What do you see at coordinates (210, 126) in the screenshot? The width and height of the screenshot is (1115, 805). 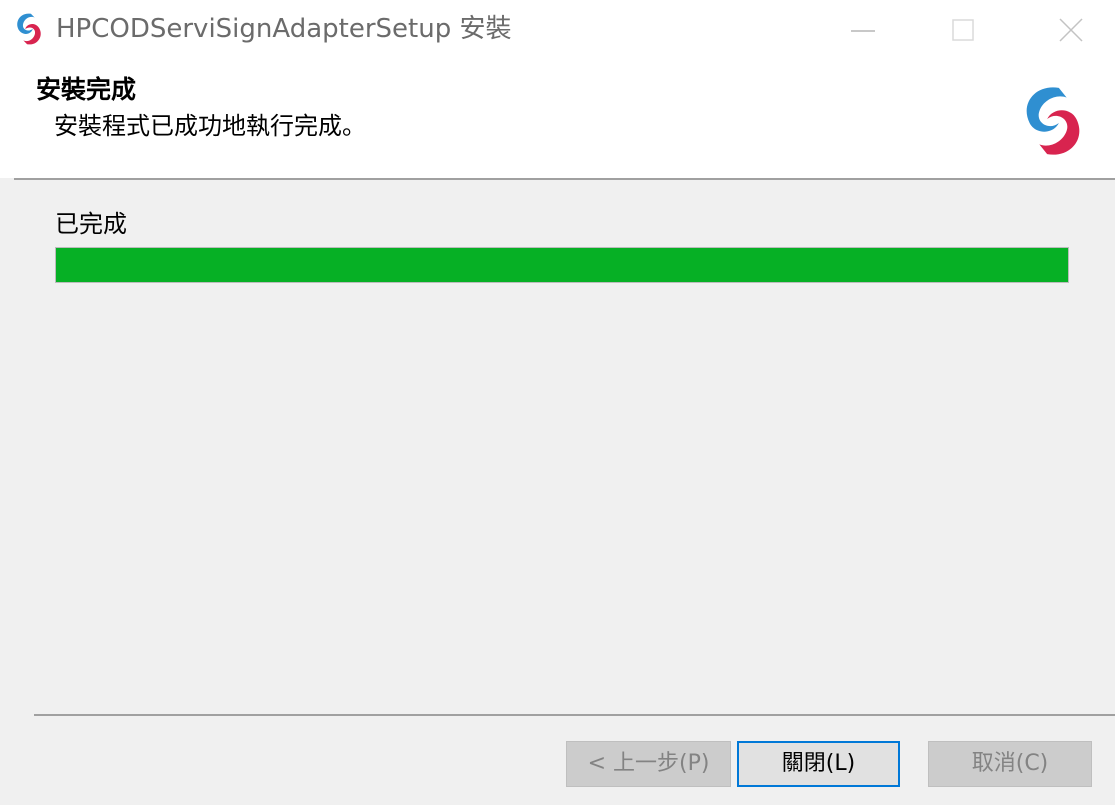 I see `page-subtitle: 安裝程式已成功地執行完成。` at bounding box center [210, 126].